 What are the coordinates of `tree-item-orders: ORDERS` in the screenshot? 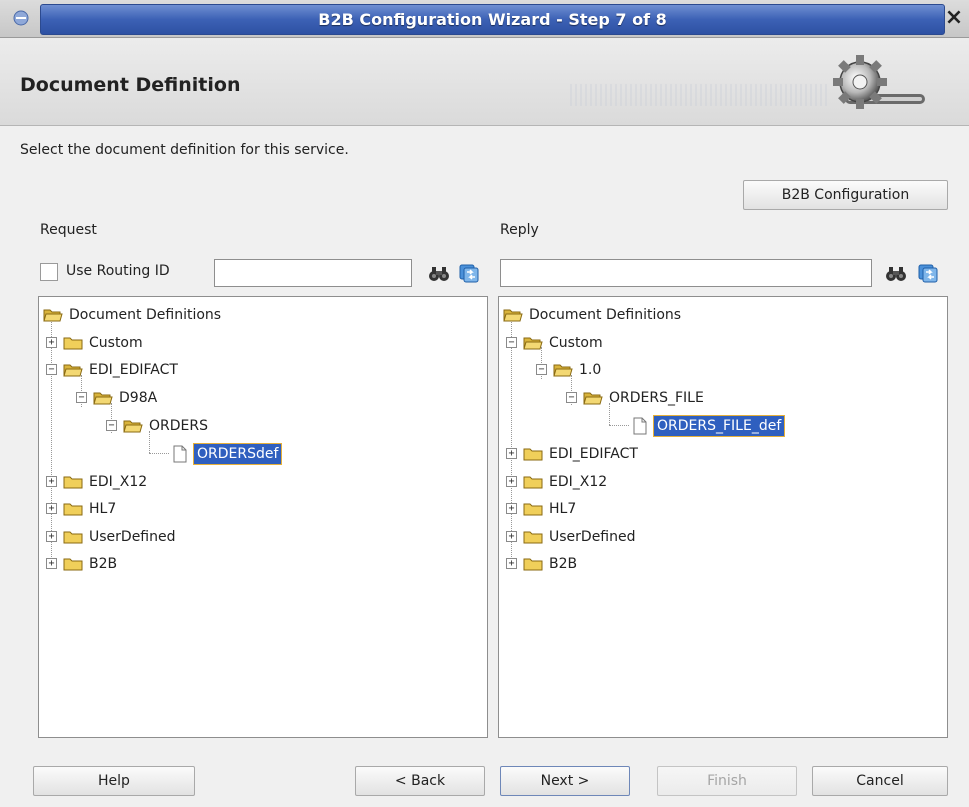 It's located at (165, 426).